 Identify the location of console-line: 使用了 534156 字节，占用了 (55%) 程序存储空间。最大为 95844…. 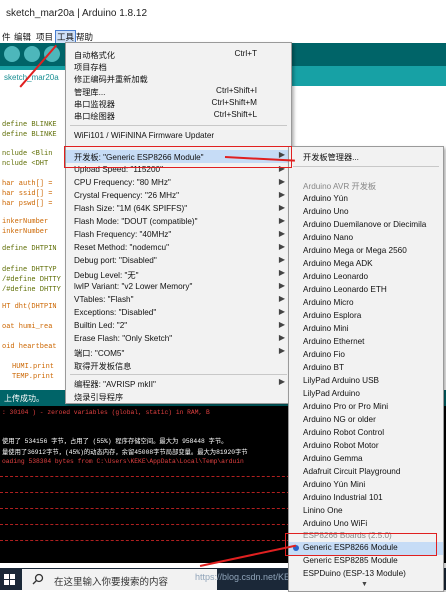
(115, 441).